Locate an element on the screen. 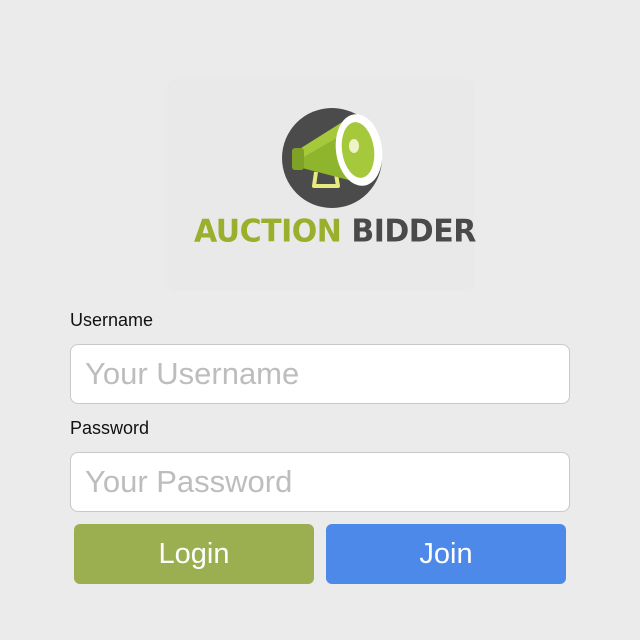  megaphone-icon is located at coordinates (332, 158).